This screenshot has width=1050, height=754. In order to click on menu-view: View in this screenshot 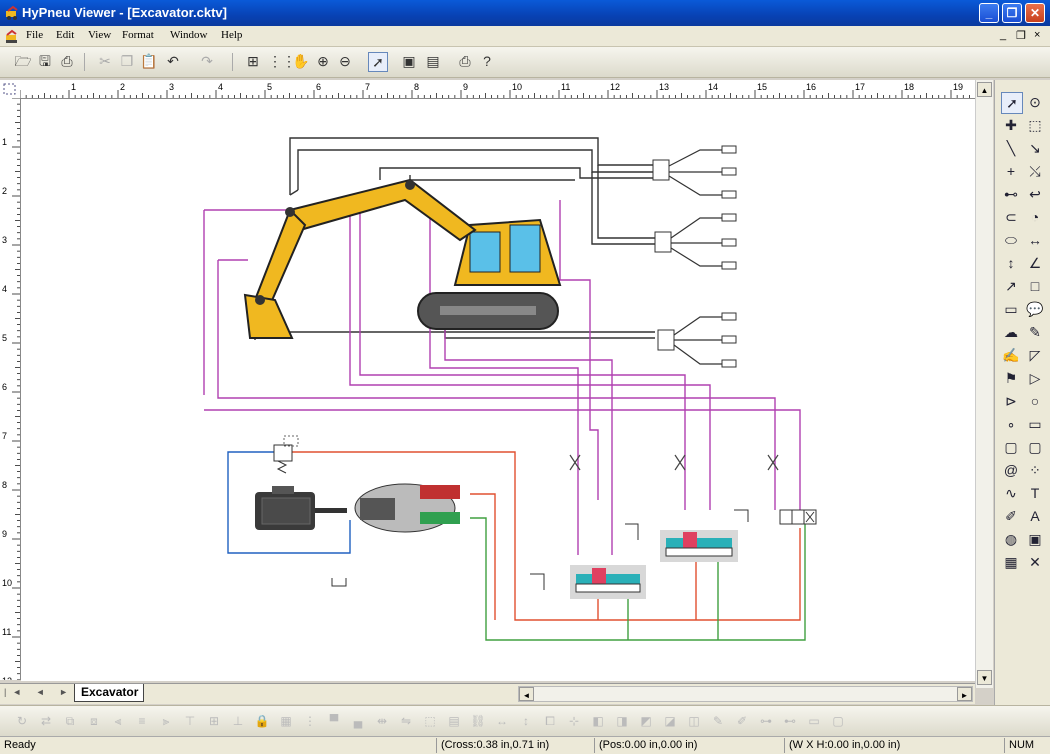, I will do `click(99, 35)`.